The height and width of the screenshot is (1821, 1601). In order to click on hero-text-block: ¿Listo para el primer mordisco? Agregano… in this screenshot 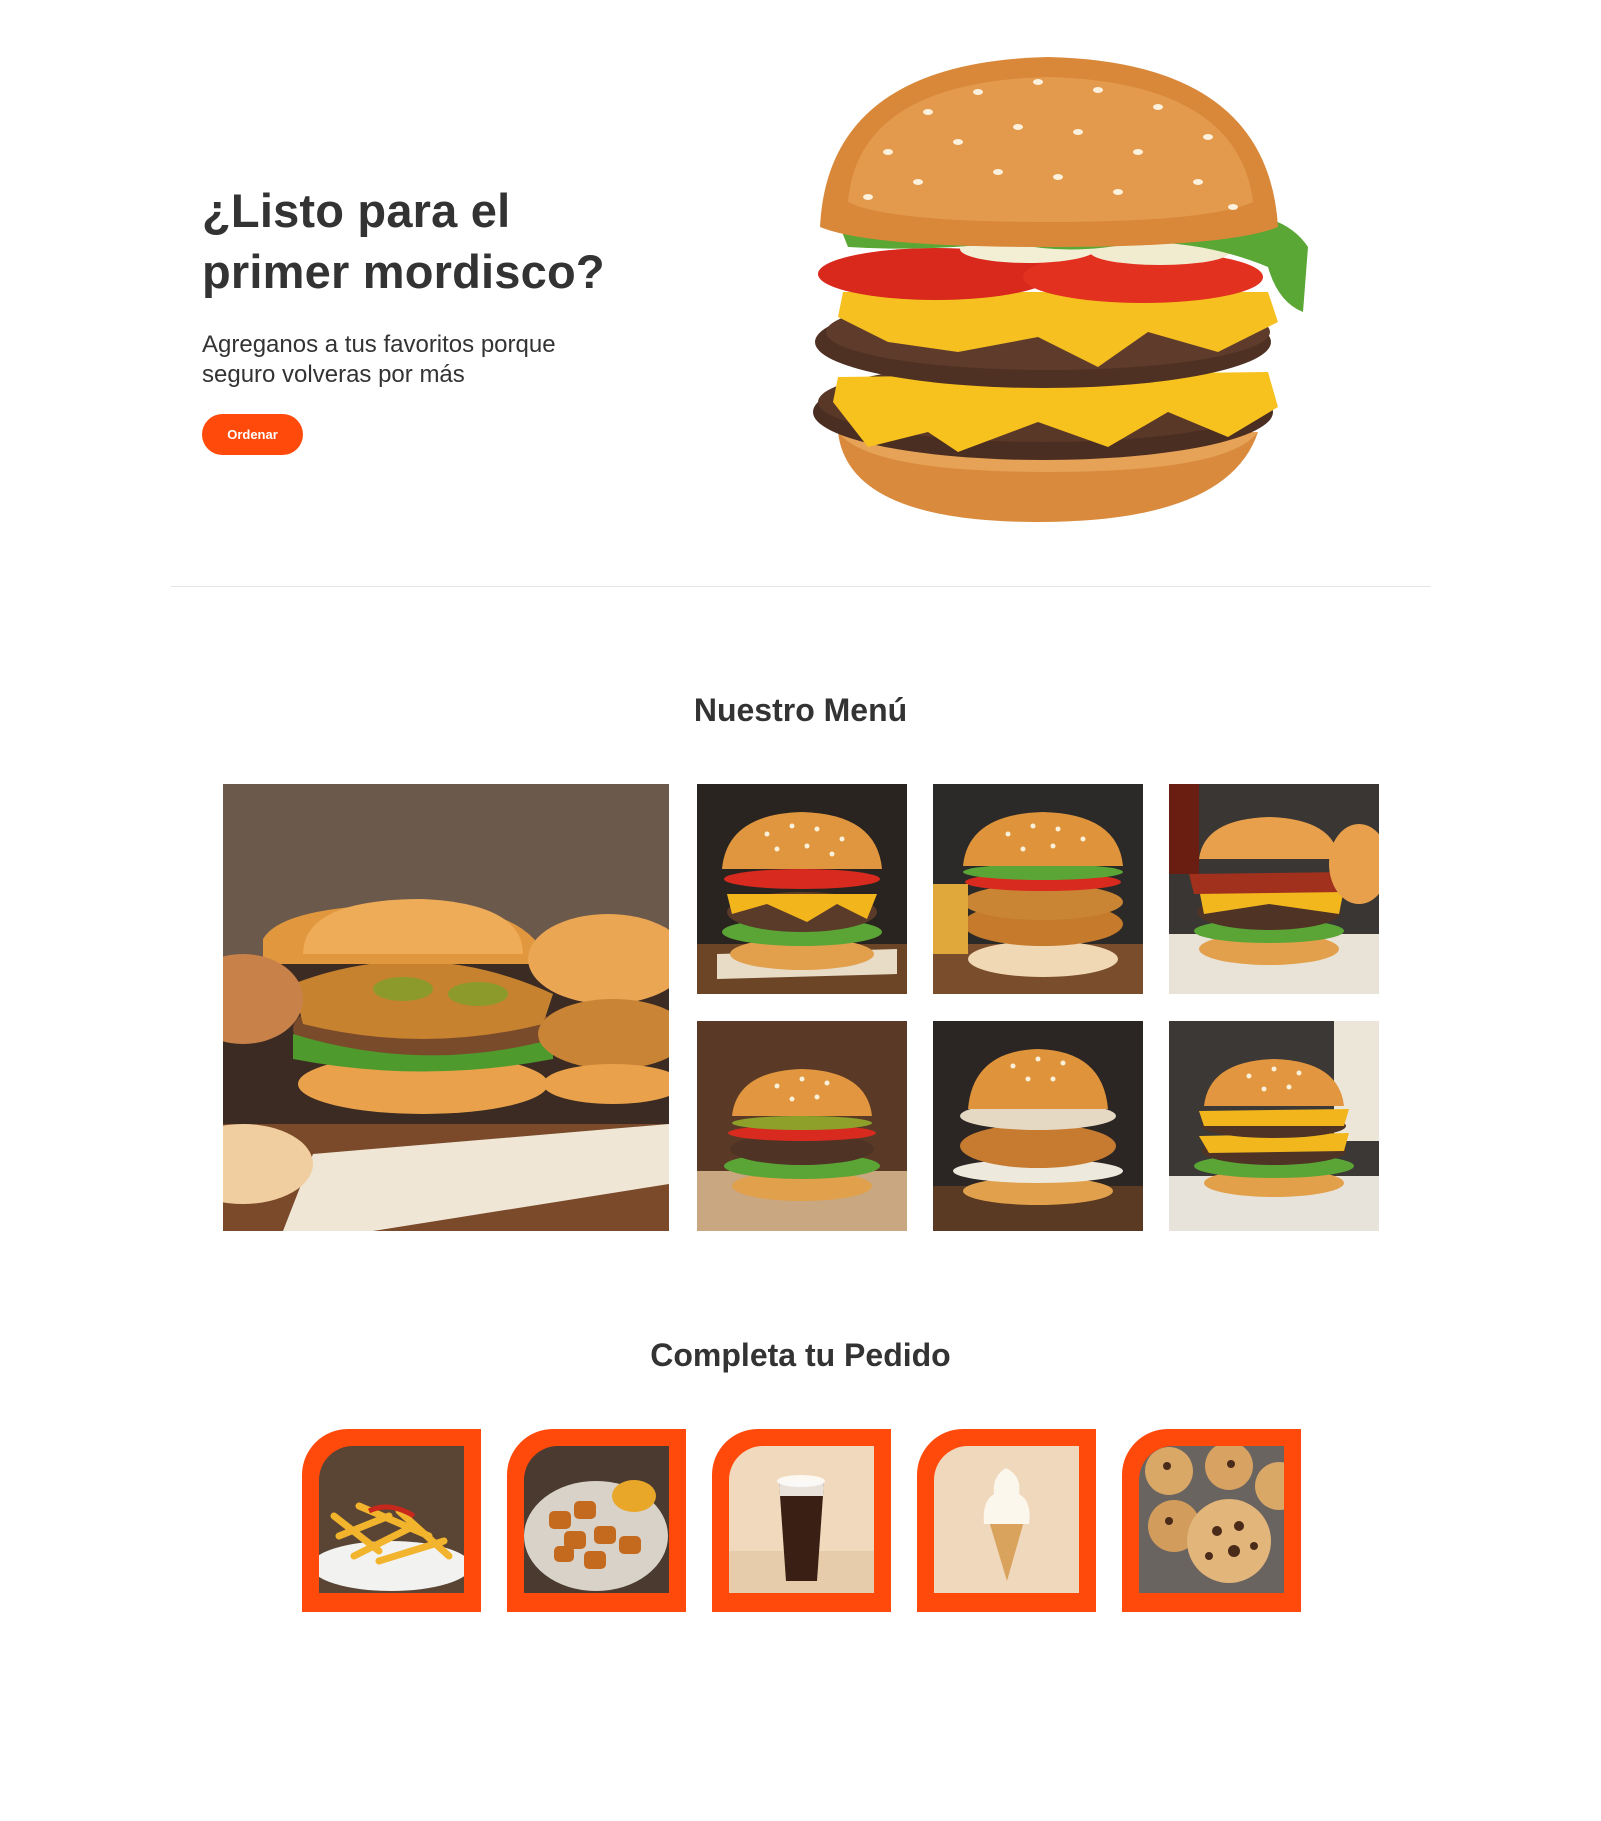, I will do `click(417, 317)`.